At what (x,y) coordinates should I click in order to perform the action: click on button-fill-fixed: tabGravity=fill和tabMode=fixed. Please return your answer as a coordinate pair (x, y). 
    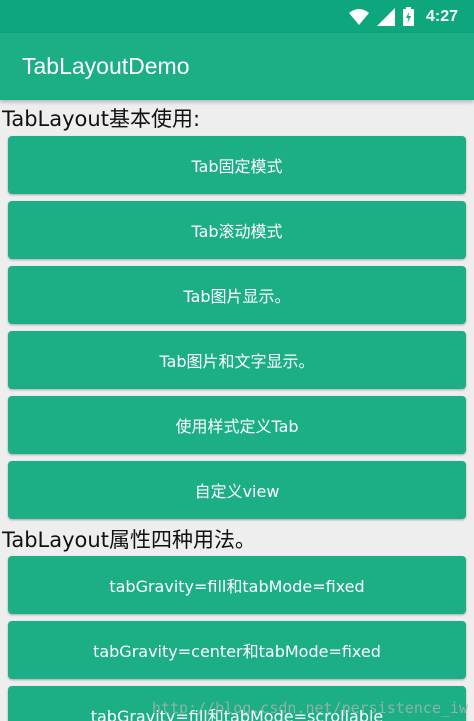
    Looking at the image, I should click on (237, 585).